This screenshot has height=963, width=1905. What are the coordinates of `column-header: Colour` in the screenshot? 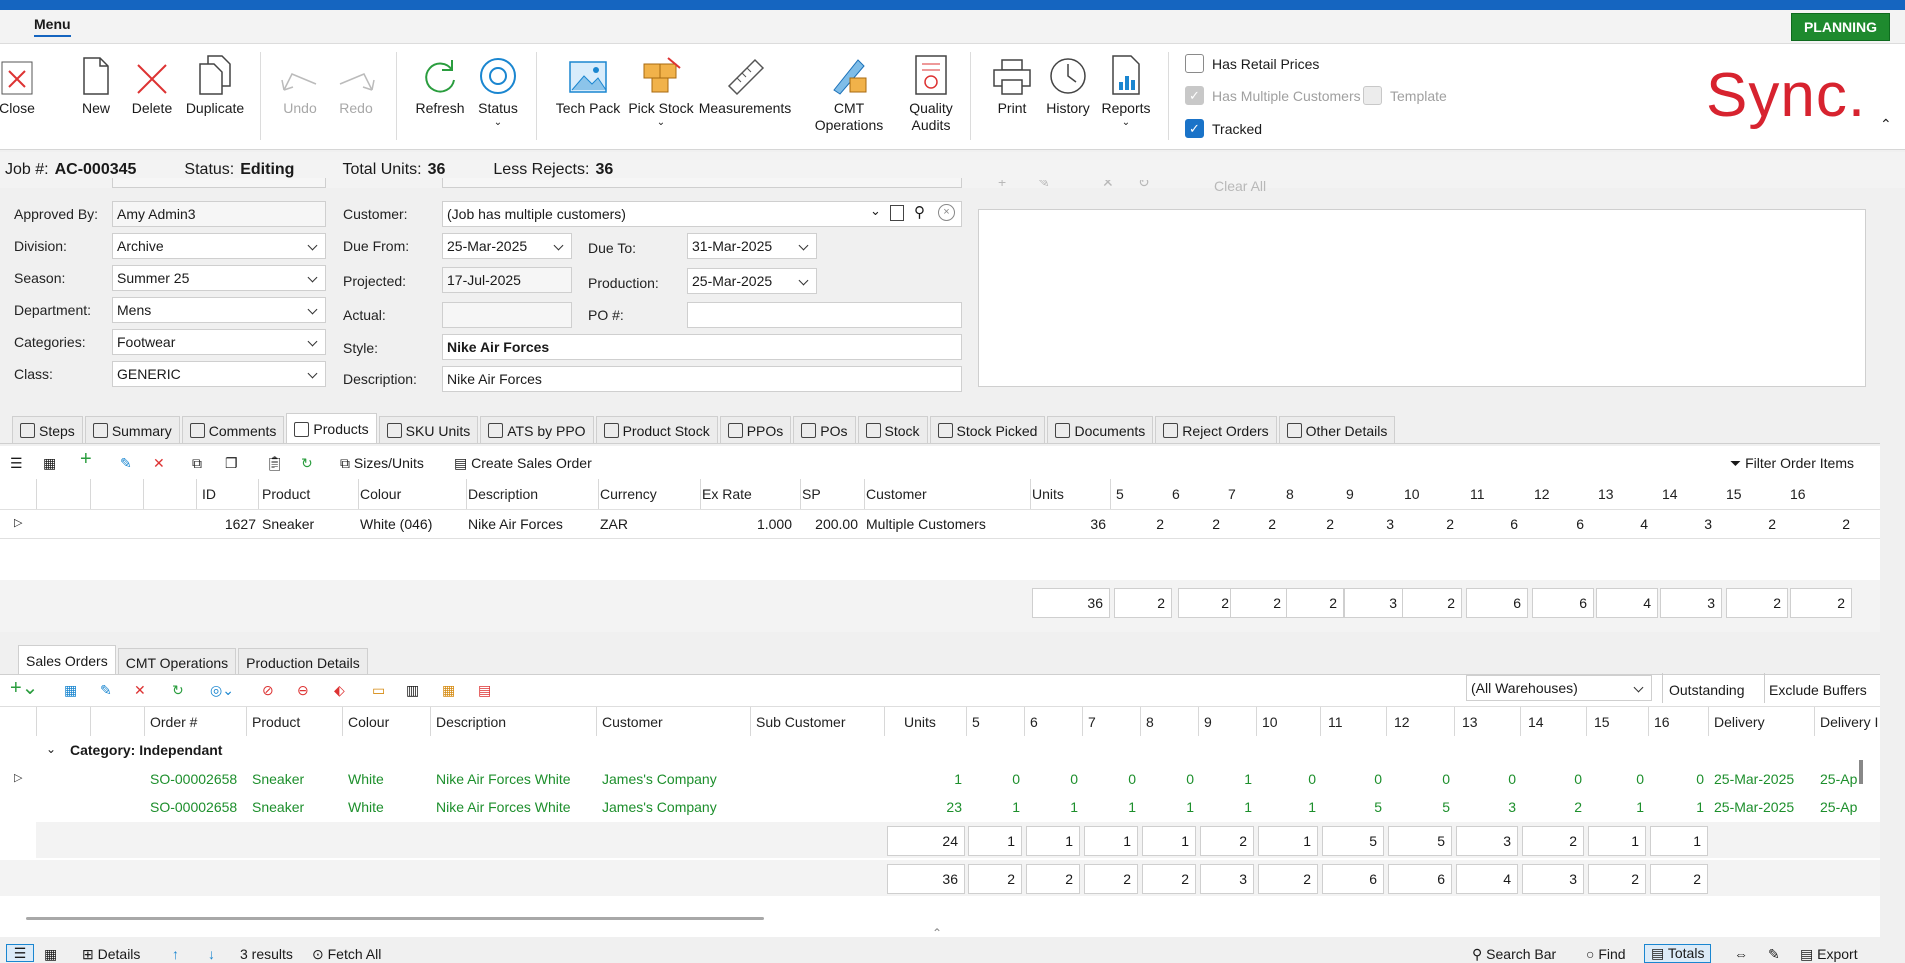 It's located at (368, 722).